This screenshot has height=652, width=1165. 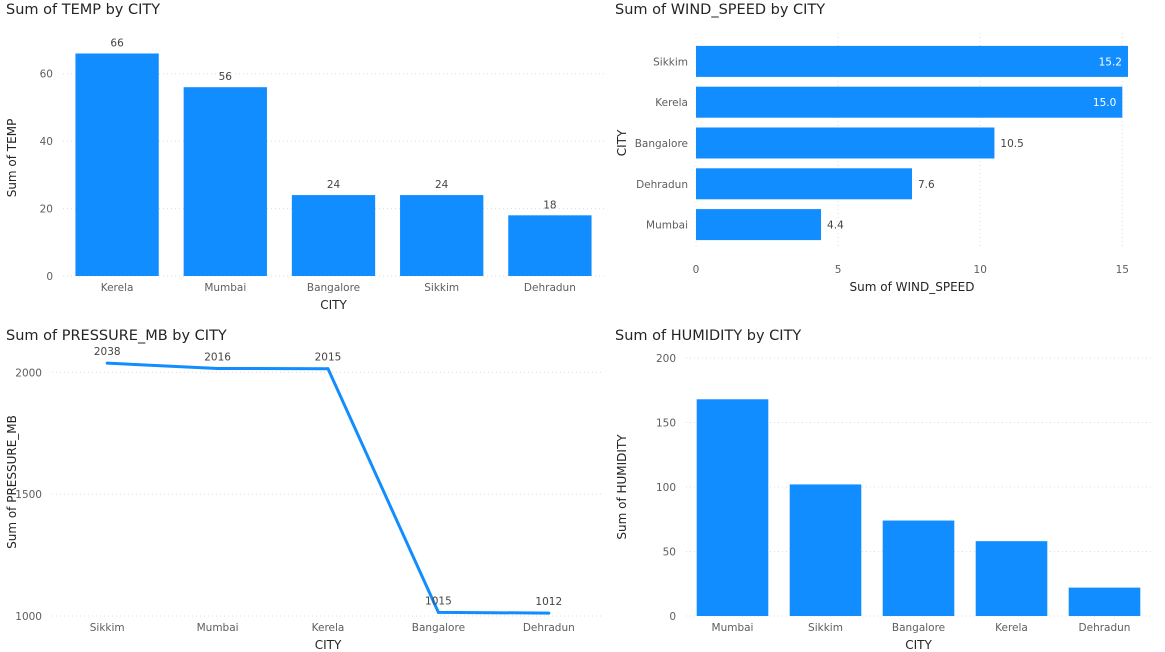 What do you see at coordinates (838, 270) in the screenshot?
I see `x-tick-label: 5` at bounding box center [838, 270].